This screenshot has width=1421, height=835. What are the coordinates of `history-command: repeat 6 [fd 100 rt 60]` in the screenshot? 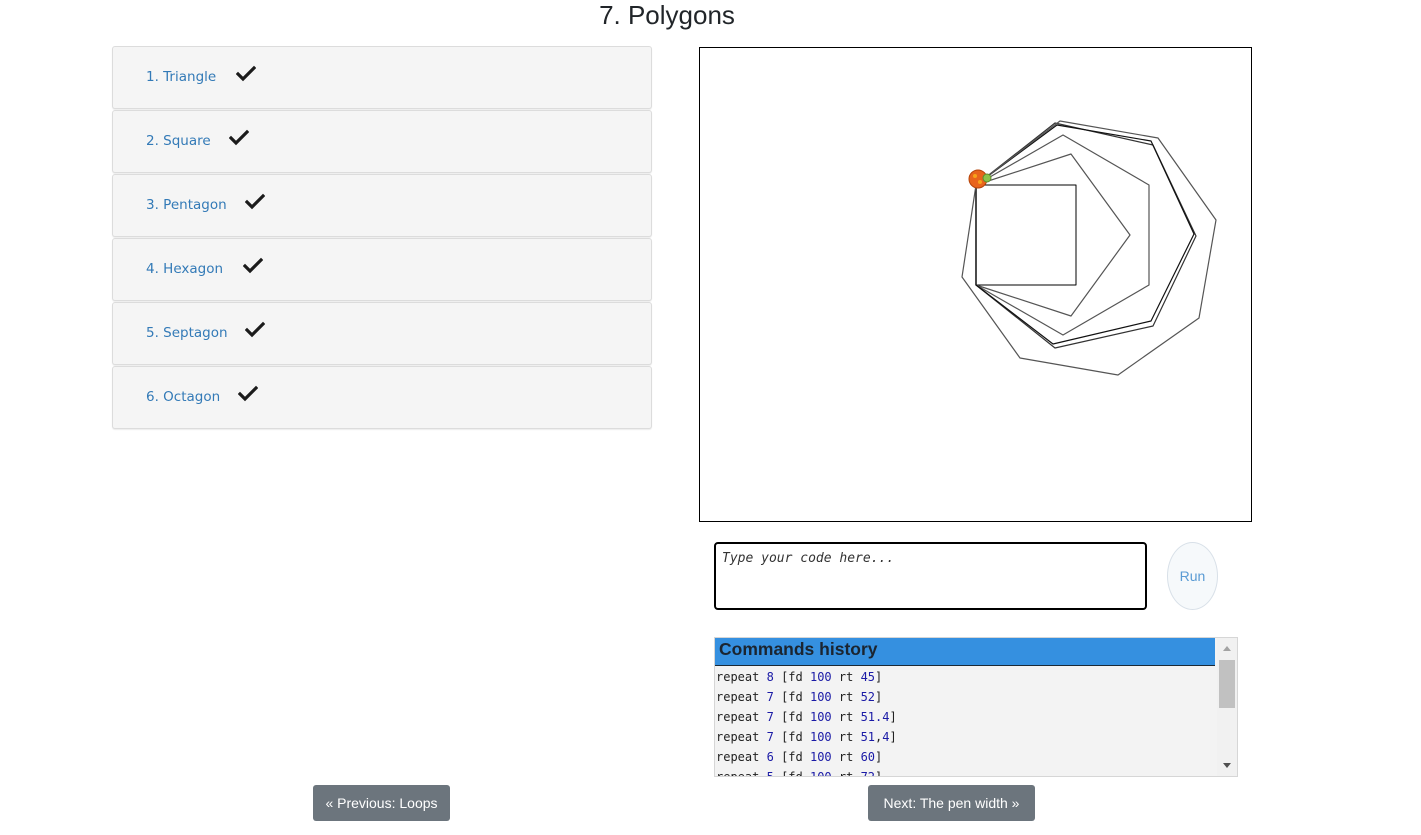 It's located at (965, 757).